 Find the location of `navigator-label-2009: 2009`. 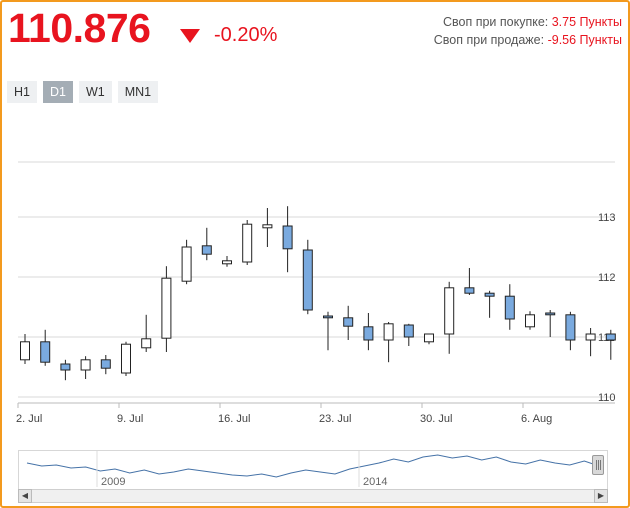

navigator-label-2009: 2009 is located at coordinates (113, 482).